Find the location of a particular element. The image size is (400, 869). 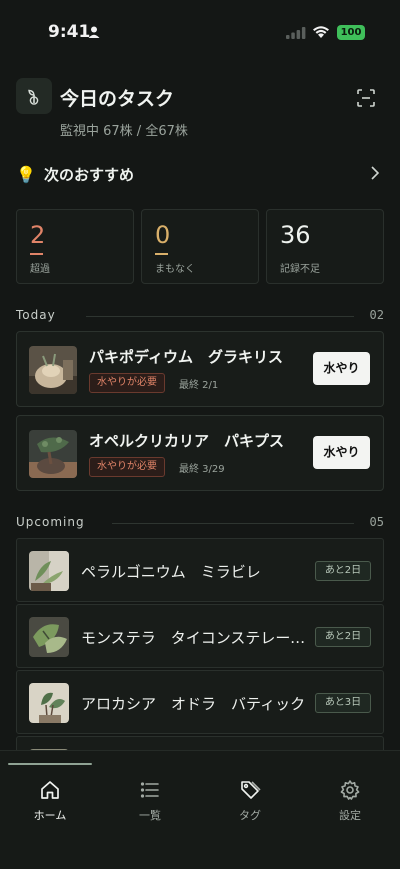

stat-value: 0 is located at coordinates (163, 235).